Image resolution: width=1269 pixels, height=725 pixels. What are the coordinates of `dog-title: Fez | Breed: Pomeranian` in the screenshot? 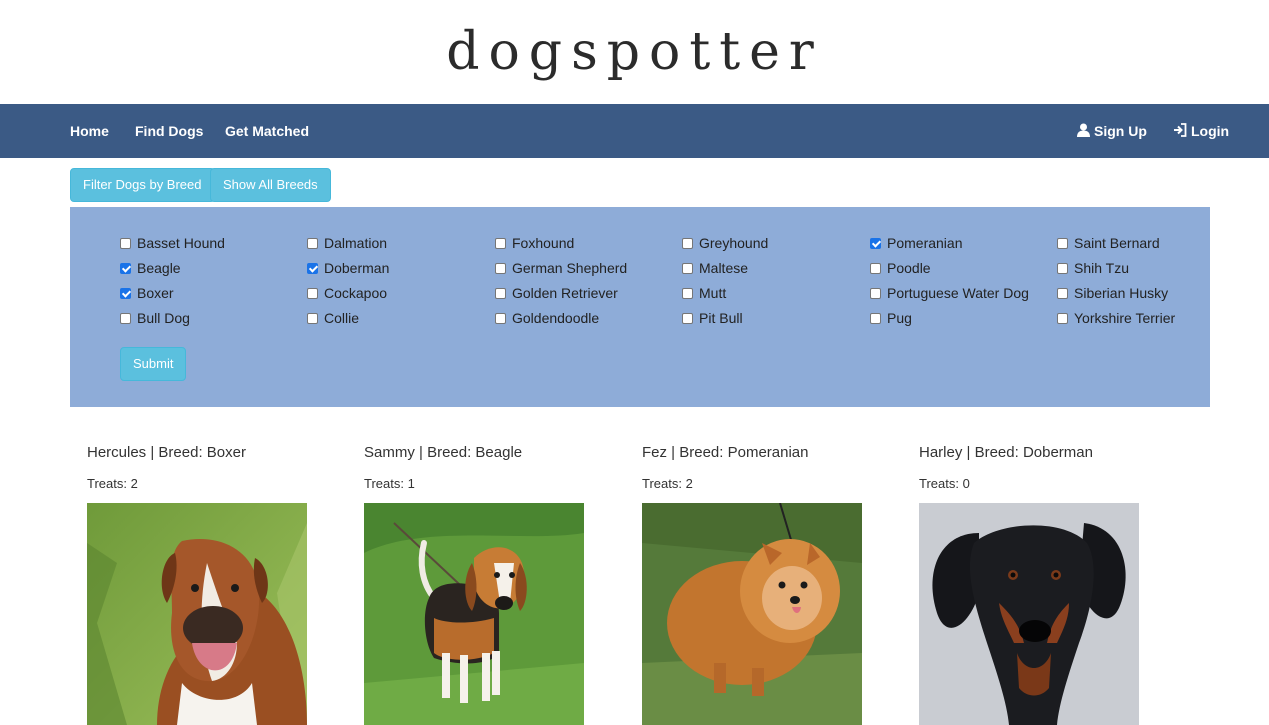 It's located at (725, 452).